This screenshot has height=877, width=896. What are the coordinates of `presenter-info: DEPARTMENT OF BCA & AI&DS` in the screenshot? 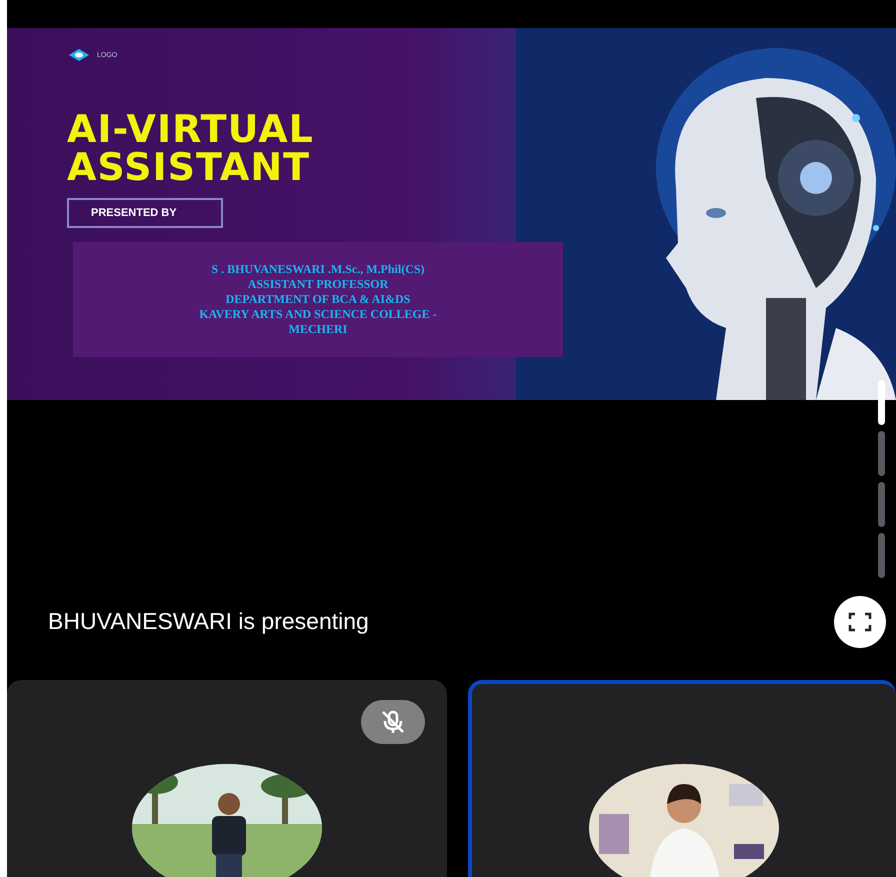 It's located at (318, 299).